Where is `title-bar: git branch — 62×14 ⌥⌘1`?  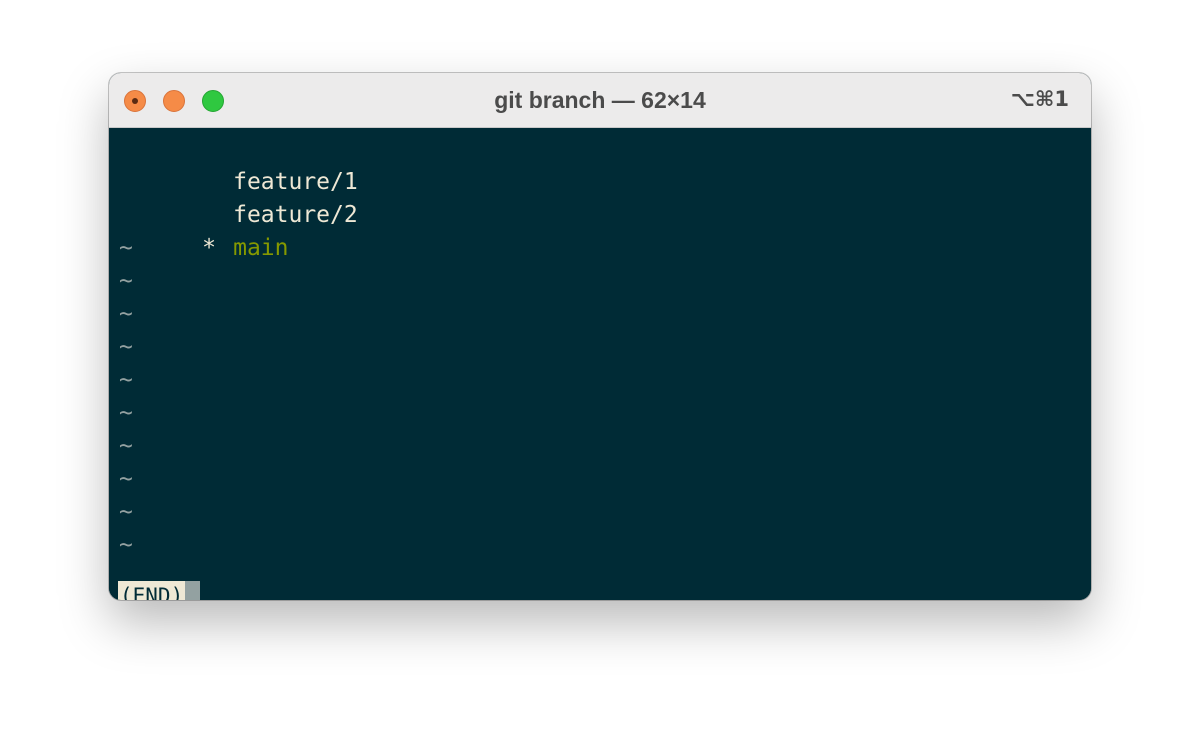
title-bar: git branch — 62×14 ⌥⌘1 is located at coordinates (600, 100).